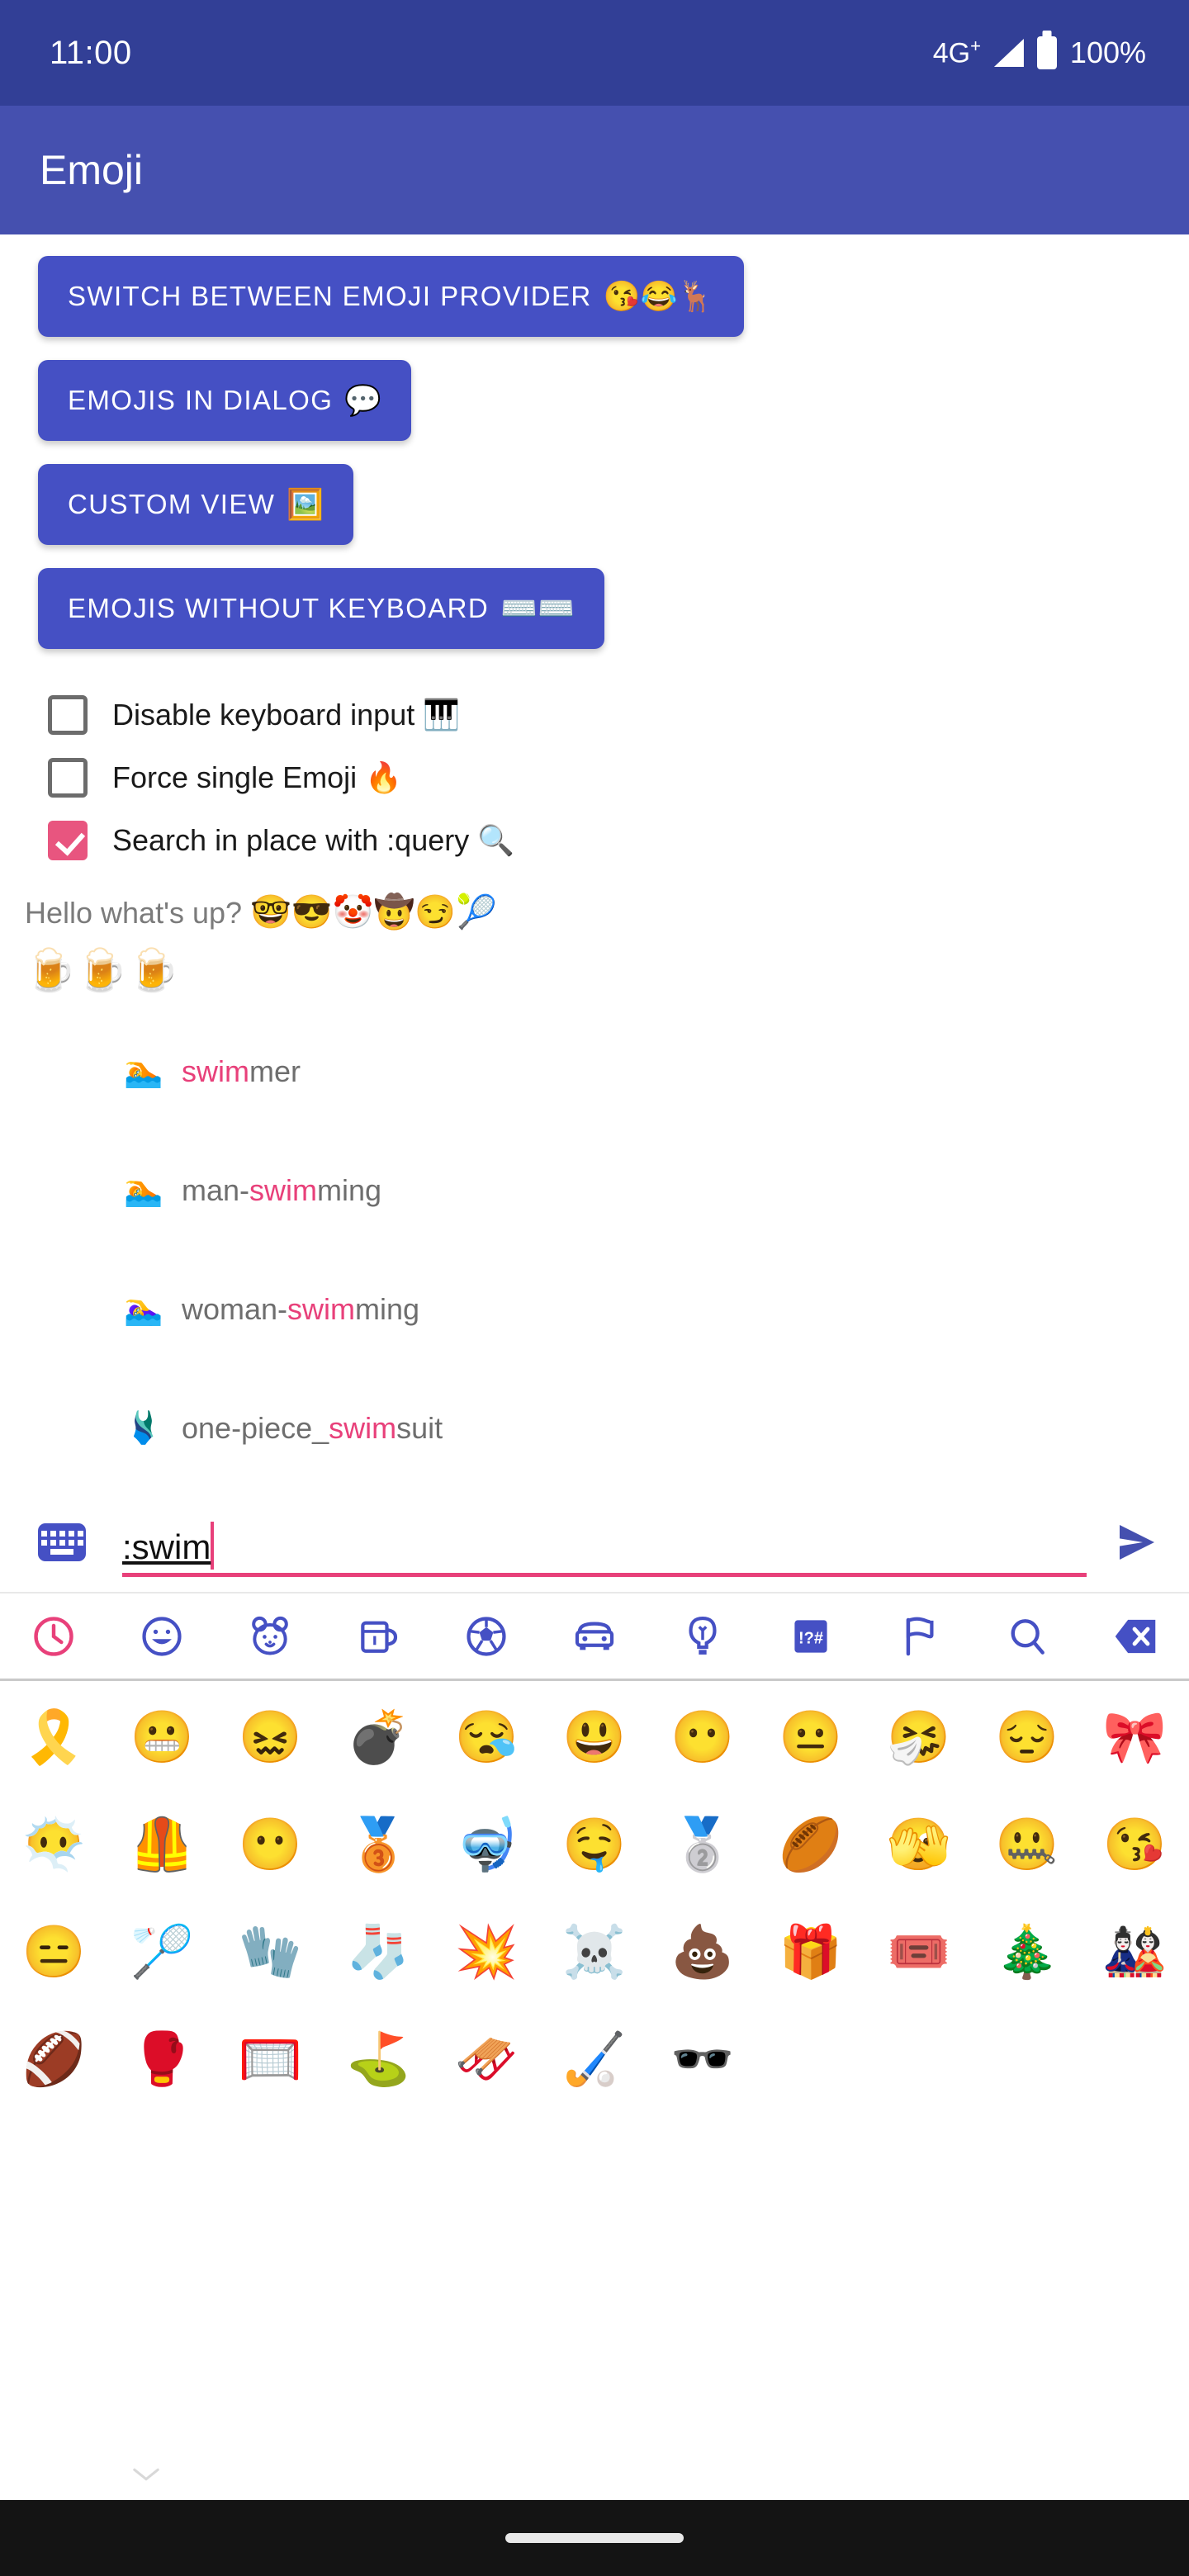 This screenshot has width=1189, height=2576. I want to click on checkbox-label: Search in place with :query 🔍, so click(313, 840).